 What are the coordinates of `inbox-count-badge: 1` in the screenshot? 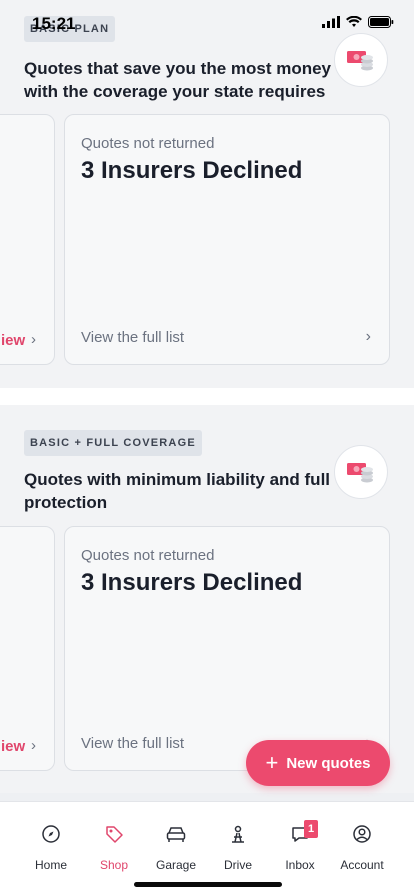 It's located at (311, 829).